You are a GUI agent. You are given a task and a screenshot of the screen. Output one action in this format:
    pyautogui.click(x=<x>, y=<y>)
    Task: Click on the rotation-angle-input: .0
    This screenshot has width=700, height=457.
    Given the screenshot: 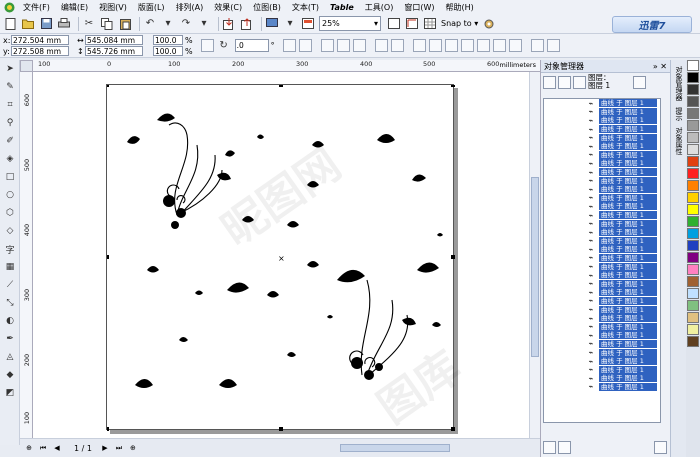 What is the action you would take?
    pyautogui.click(x=251, y=45)
    